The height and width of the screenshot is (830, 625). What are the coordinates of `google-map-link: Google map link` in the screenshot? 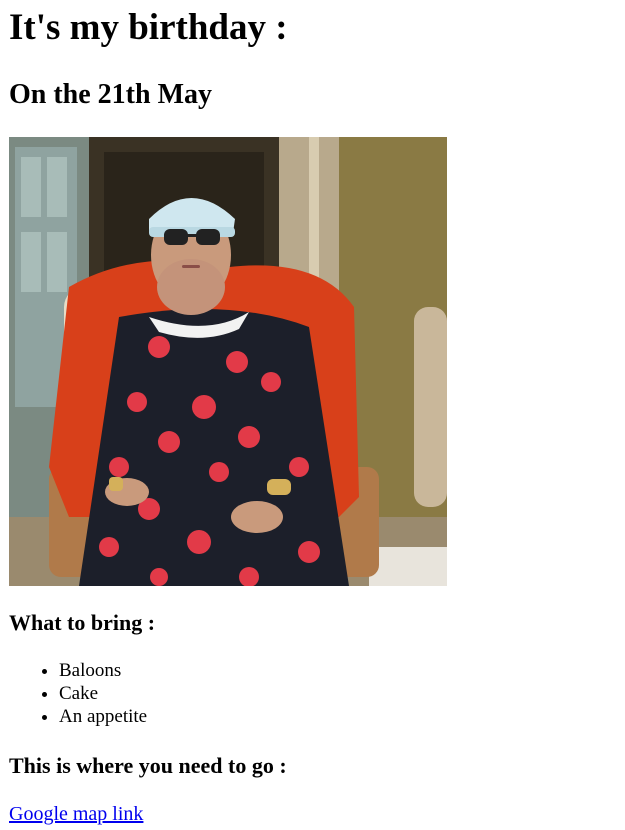 It's located at (76, 814).